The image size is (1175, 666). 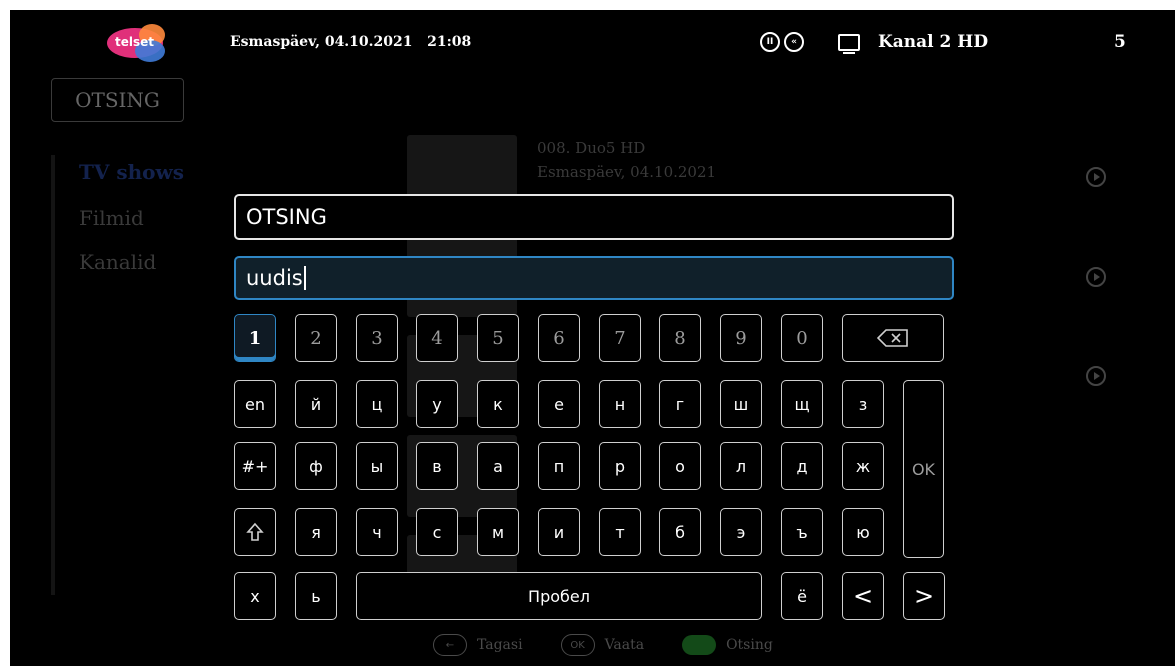 What do you see at coordinates (559, 532) in the screenshot?
I see `key-и: и` at bounding box center [559, 532].